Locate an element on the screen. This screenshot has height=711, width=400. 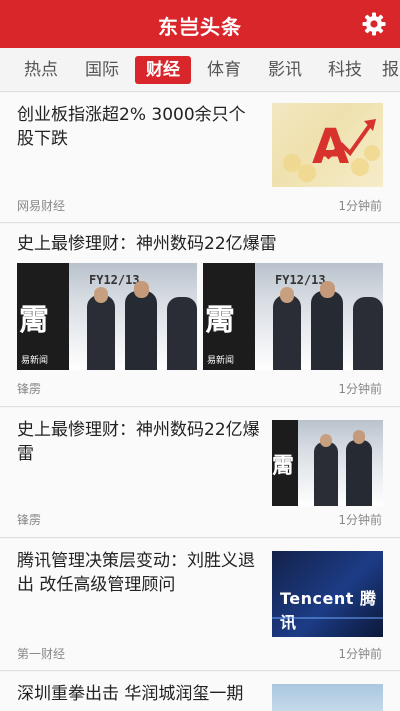
news-thumbnail: Tencent 腾讯 is located at coordinates (327, 594).